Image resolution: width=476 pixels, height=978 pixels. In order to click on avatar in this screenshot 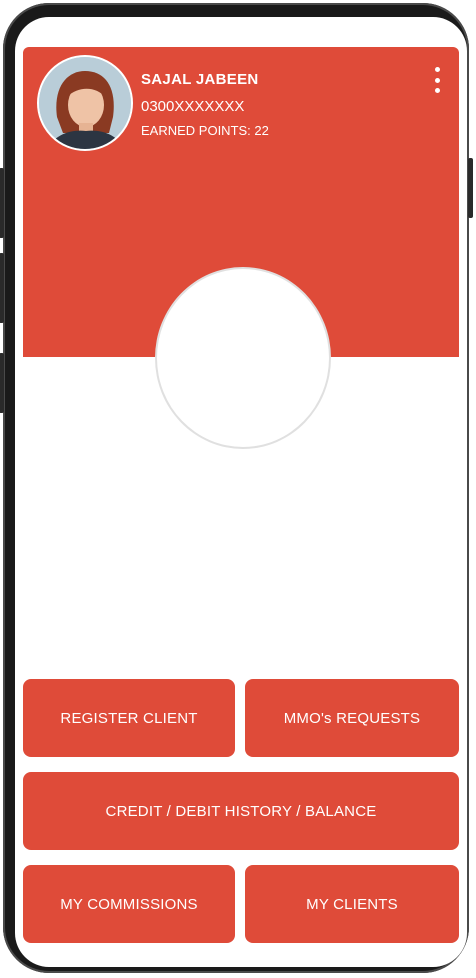, I will do `click(85, 103)`.